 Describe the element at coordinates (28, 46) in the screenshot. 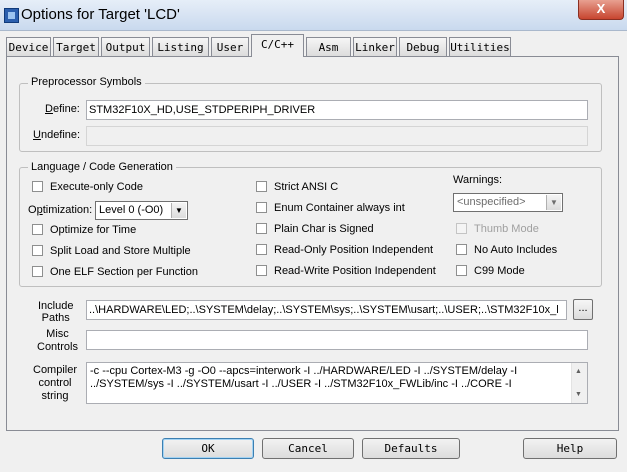

I see `tab-device: Device` at that location.